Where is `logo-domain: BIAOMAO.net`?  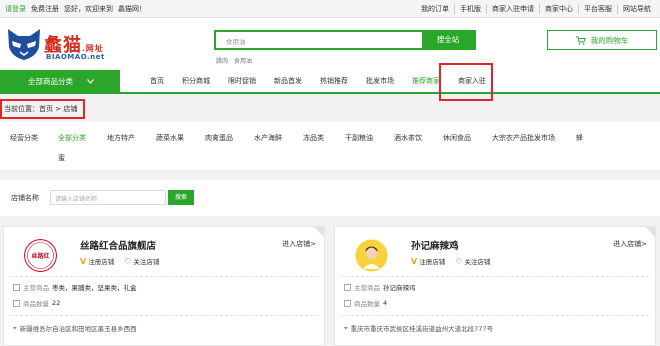
logo-domain: BIAOMAO.net is located at coordinates (75, 57).